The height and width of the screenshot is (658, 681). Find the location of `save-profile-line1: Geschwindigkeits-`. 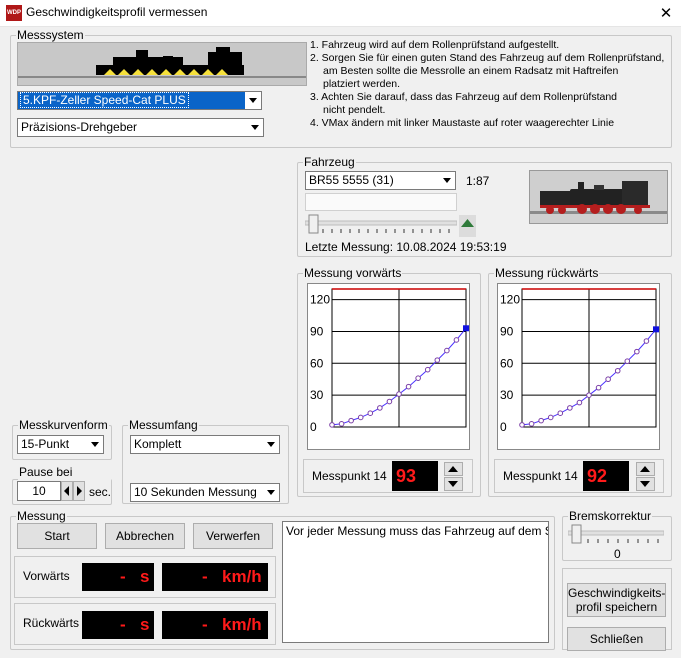

save-profile-line1: Geschwindigkeits- is located at coordinates (617, 593).